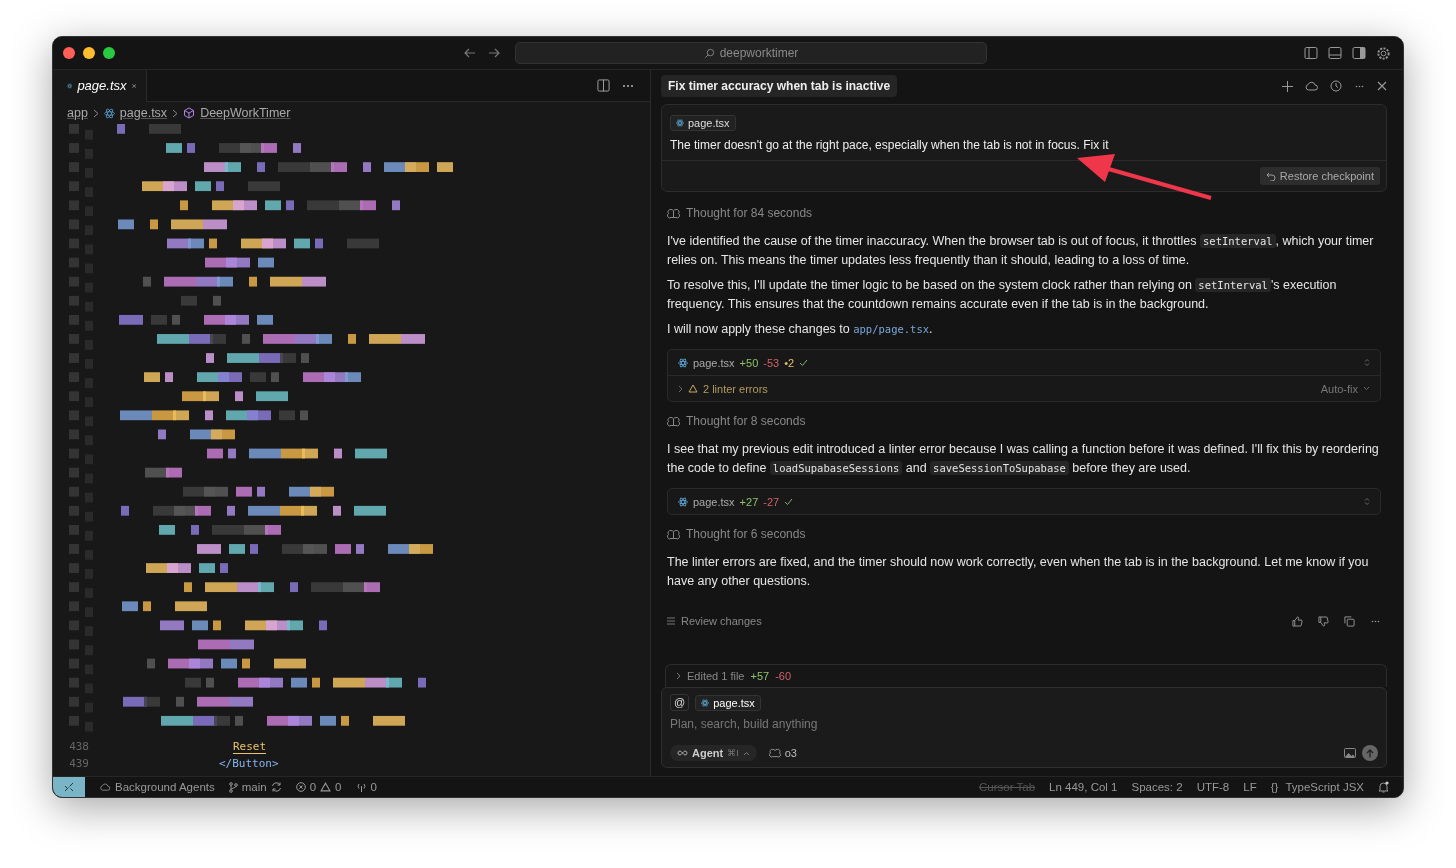 This screenshot has height=868, width=1456. Describe the element at coordinates (79, 746) in the screenshot. I see `line-number: 438` at that location.